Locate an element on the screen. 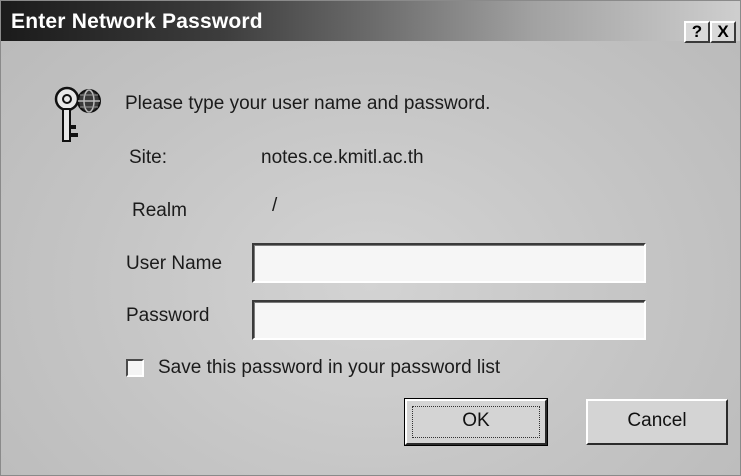 This screenshot has height=476, width=741. ok-button: OK is located at coordinates (476, 422).